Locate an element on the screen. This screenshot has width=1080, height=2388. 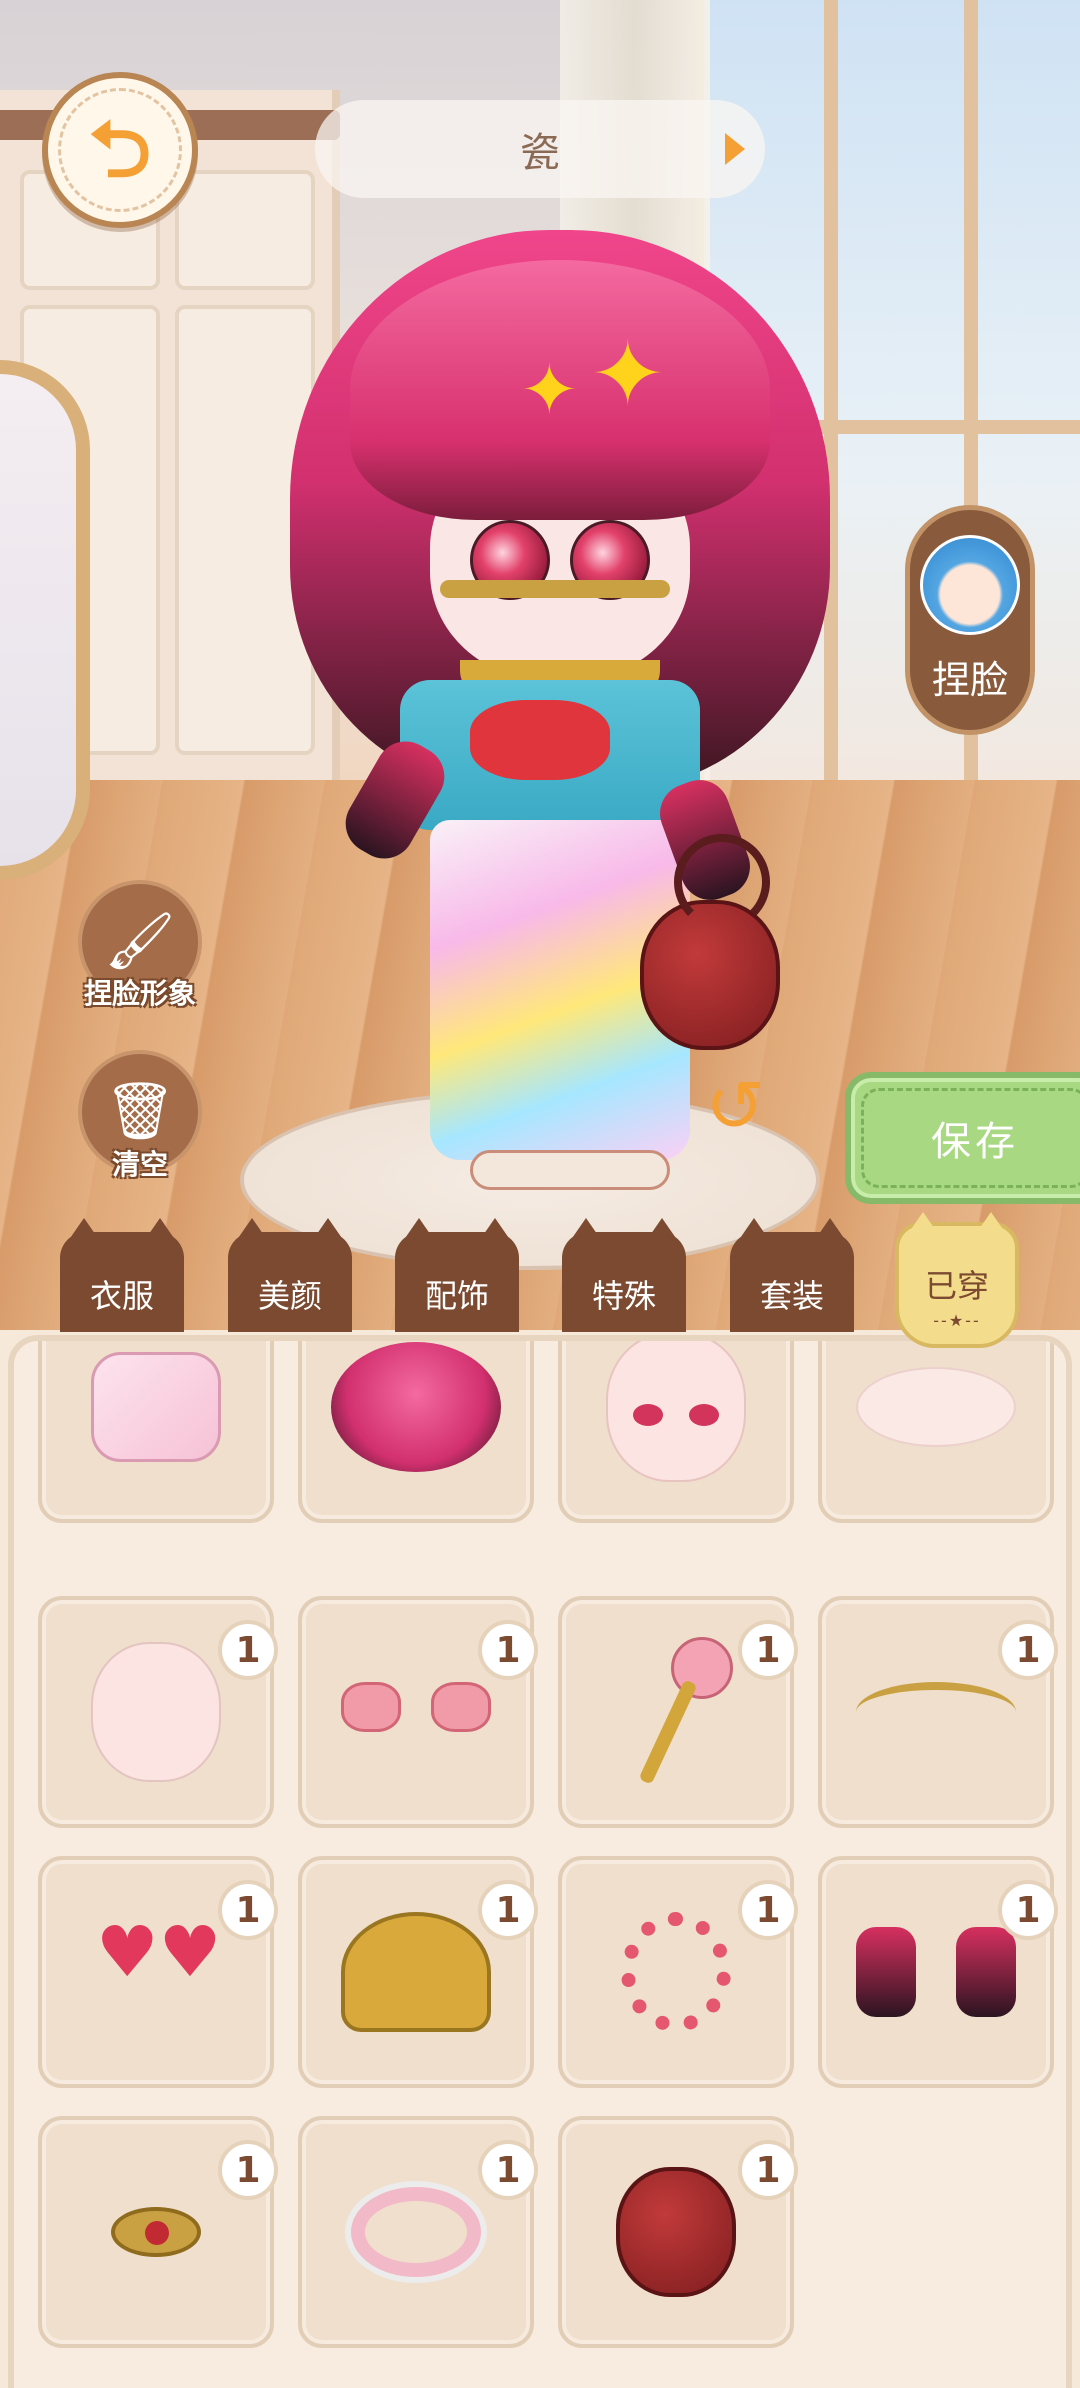
mirror is located at coordinates (45, 620).